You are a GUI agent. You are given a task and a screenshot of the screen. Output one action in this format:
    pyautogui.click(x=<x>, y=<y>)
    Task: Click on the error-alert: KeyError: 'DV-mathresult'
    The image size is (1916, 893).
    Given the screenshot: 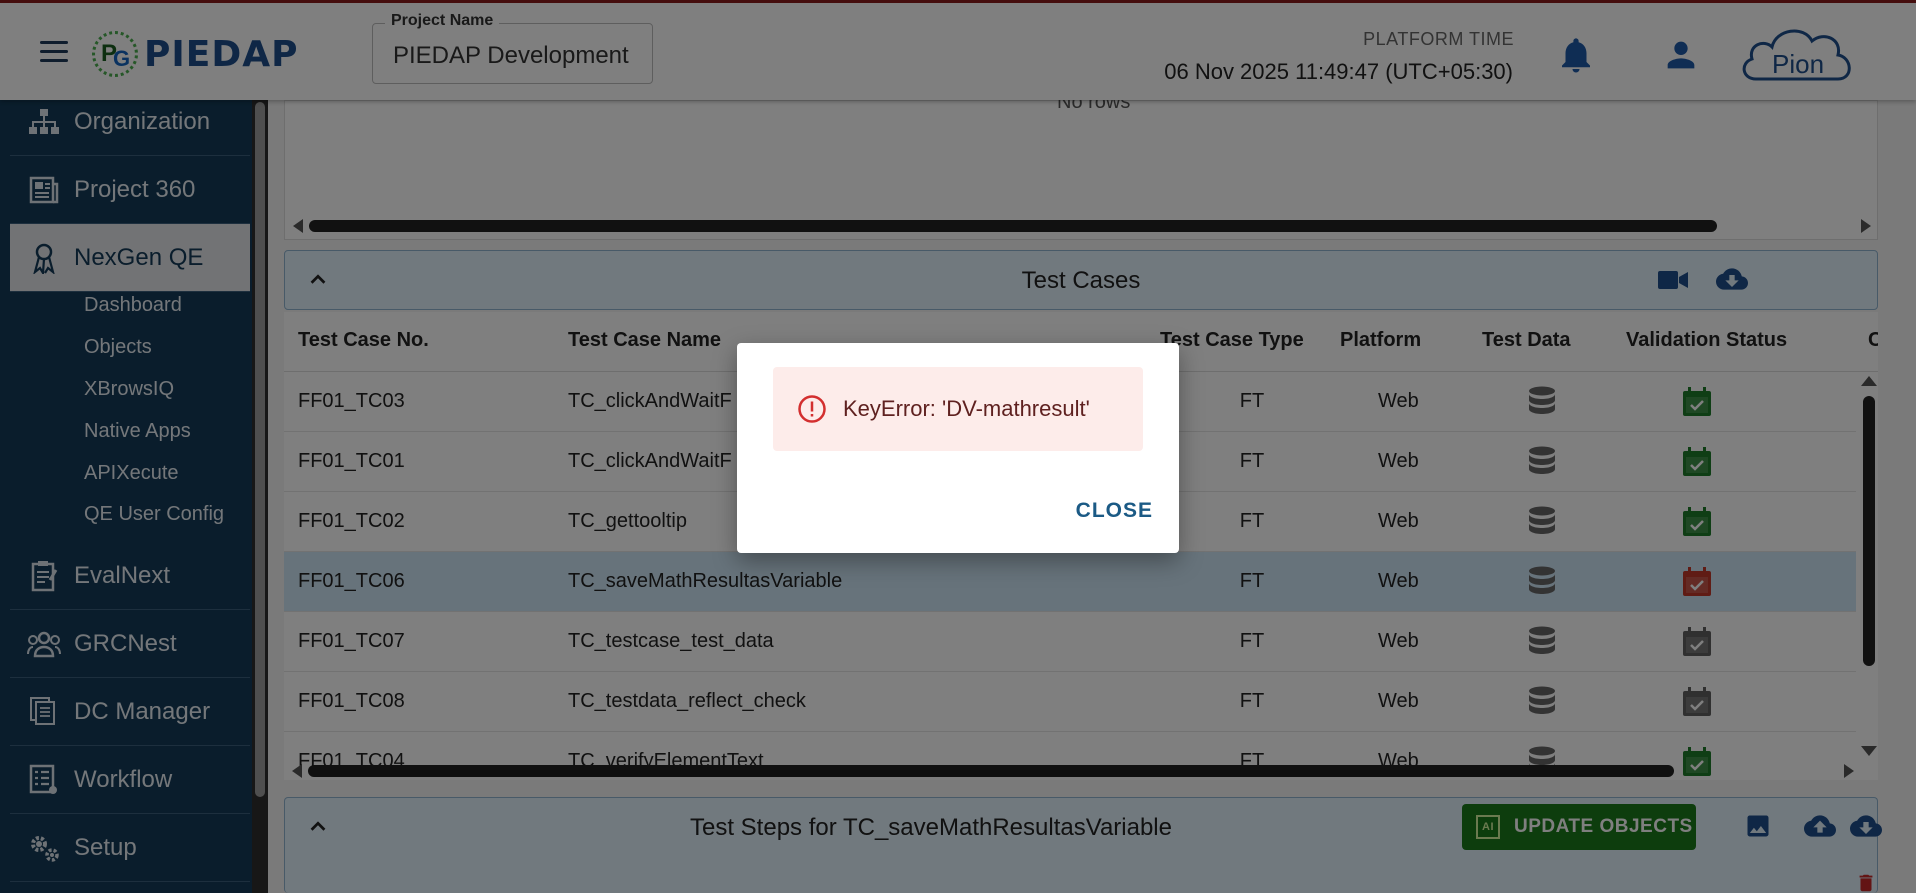 What is the action you would take?
    pyautogui.click(x=958, y=409)
    